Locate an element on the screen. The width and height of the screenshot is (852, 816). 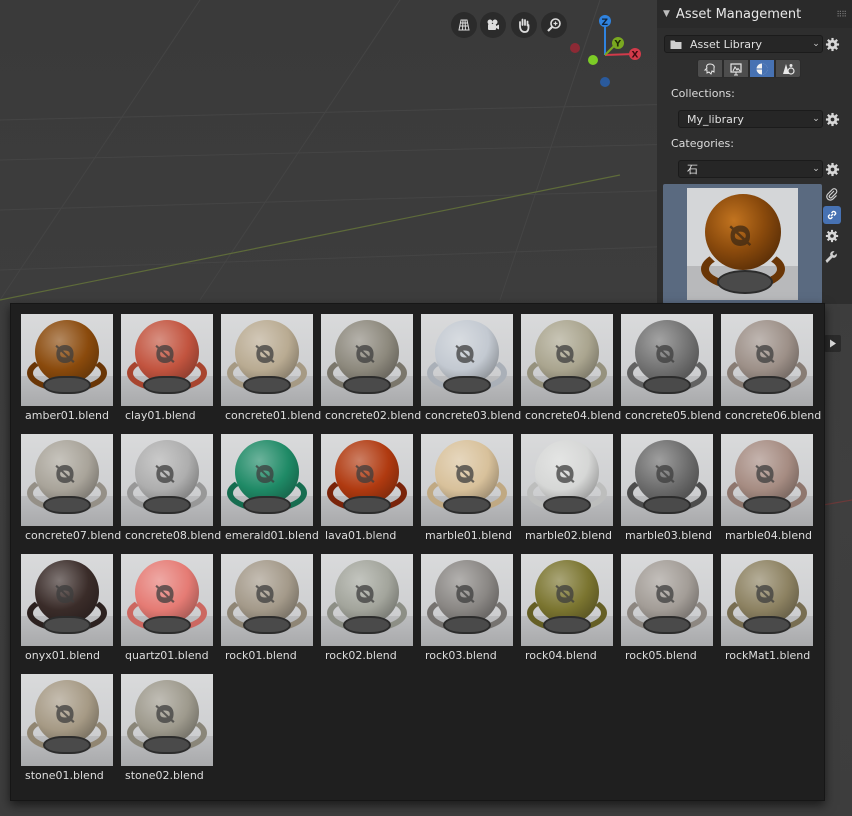
camera-icon is located at coordinates (493, 24).